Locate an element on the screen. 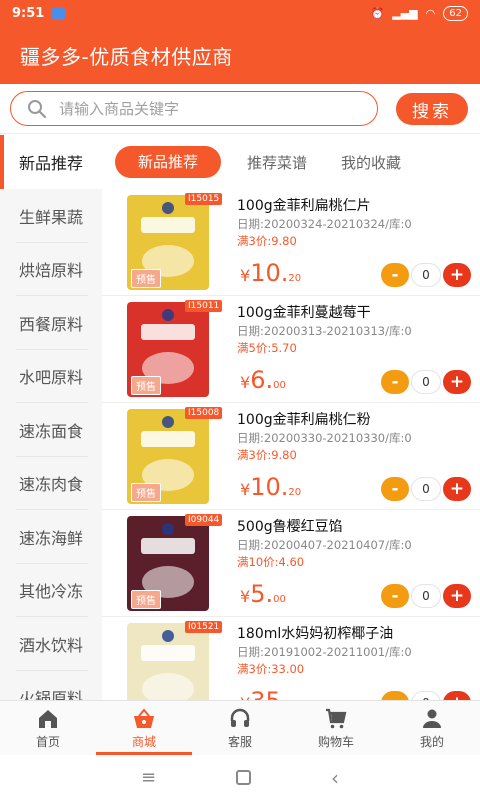  price-decimal: 00 is located at coordinates (279, 599).